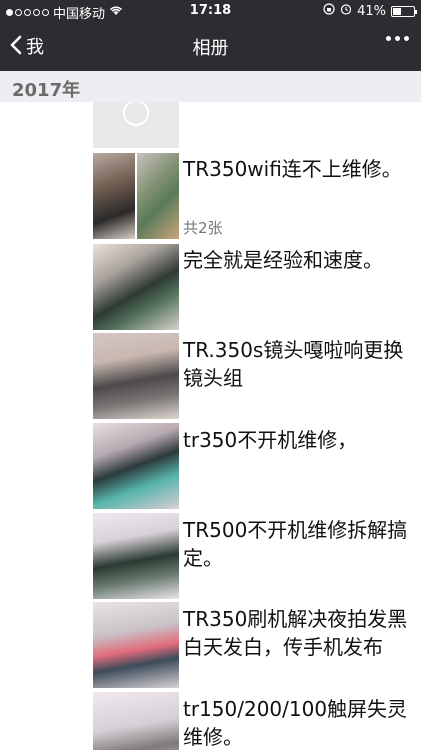 Image resolution: width=421 pixels, height=750 pixels. What do you see at coordinates (210, 196) in the screenshot?
I see `album-post-1: TR350wifi连不上维修。 共2张` at bounding box center [210, 196].